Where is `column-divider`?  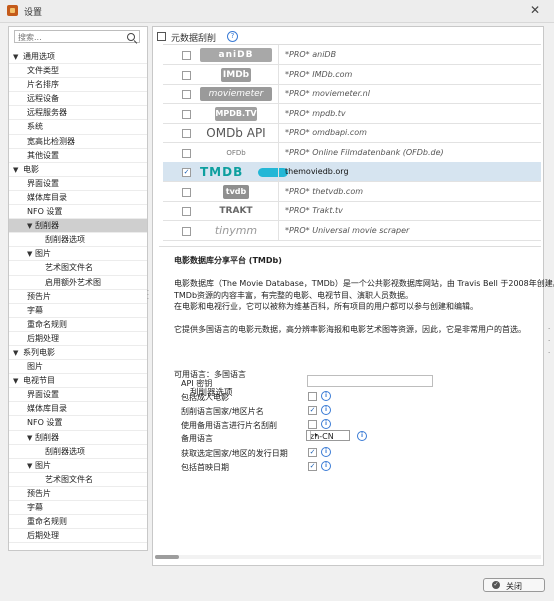
column-divider is located at coordinates (278, 211).